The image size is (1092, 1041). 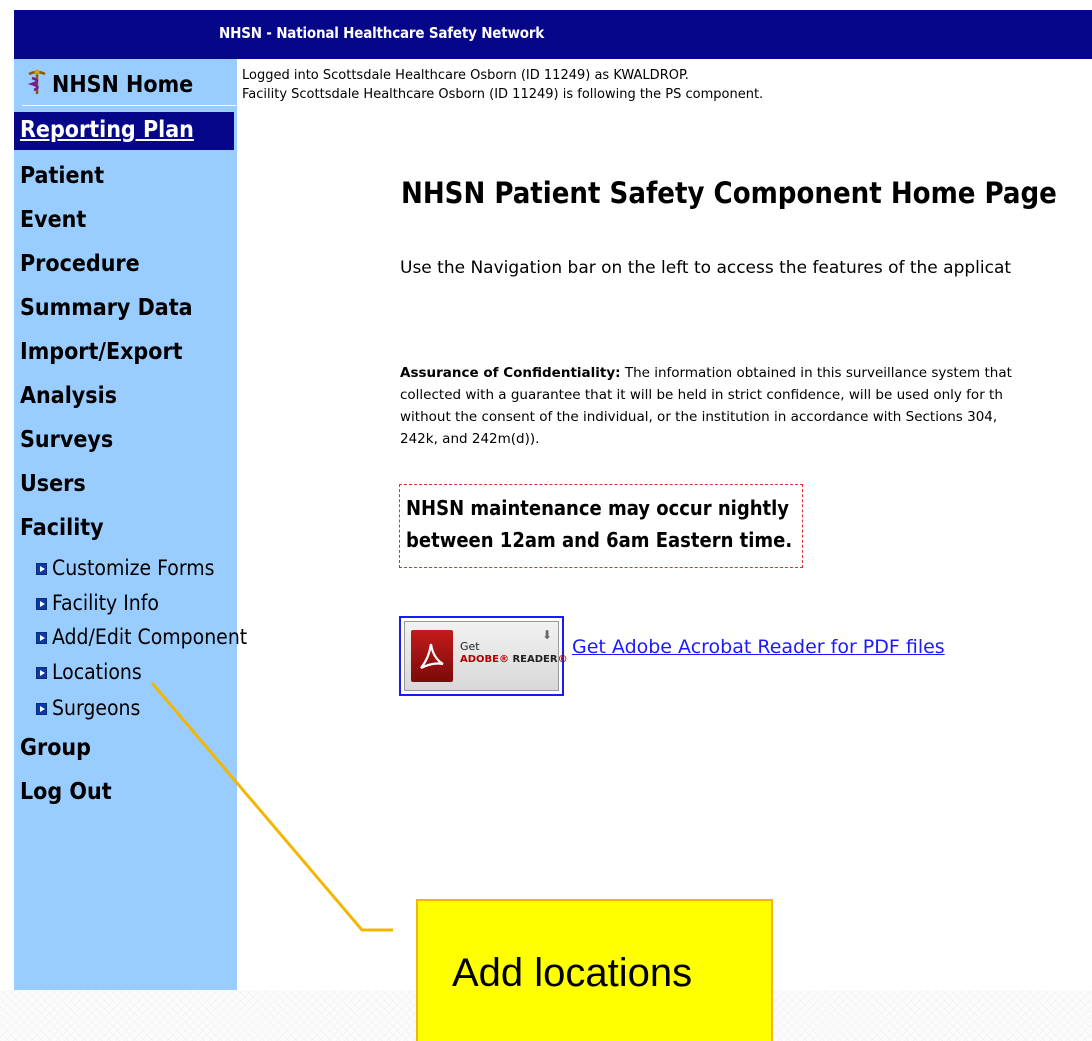 I want to click on add-locations-callout: Add locations, so click(x=594, y=970).